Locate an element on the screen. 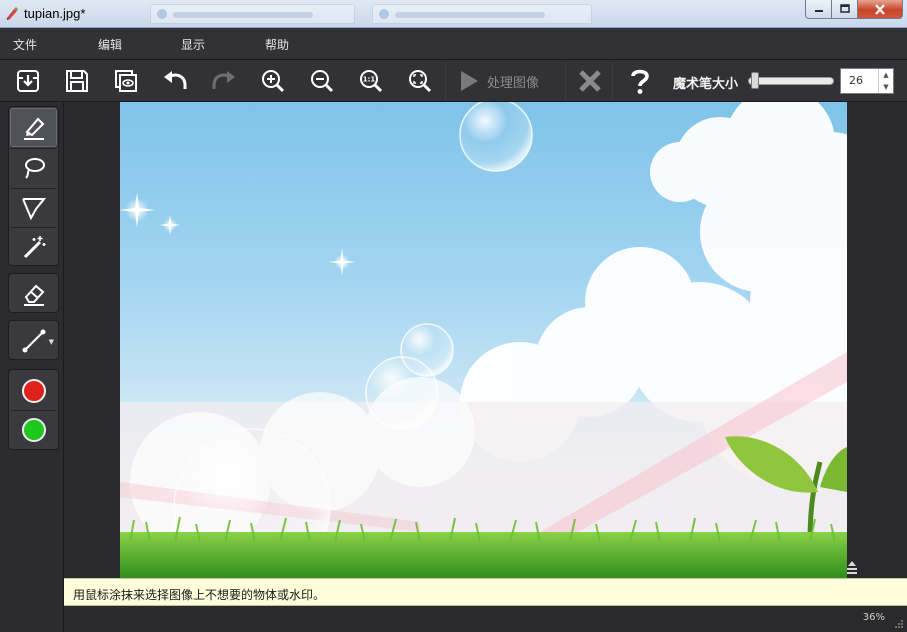 Image resolution: width=907 pixels, height=632 pixels. red-color-button is located at coordinates (33, 390).